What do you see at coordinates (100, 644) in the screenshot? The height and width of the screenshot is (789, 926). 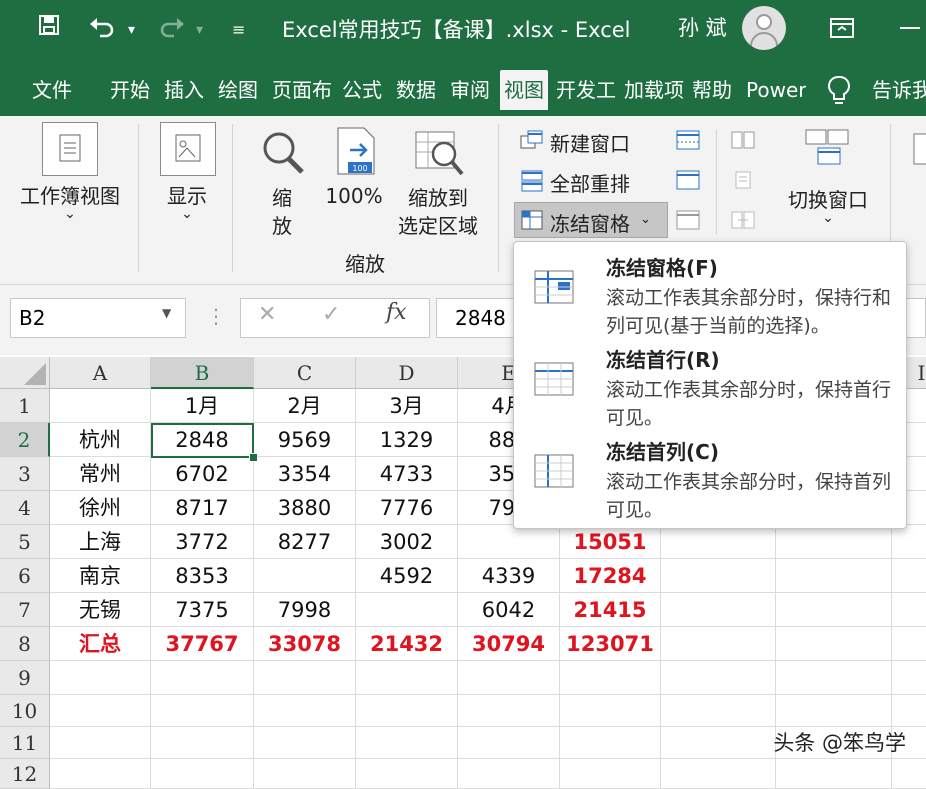 I see `cell-a8: 汇总` at bounding box center [100, 644].